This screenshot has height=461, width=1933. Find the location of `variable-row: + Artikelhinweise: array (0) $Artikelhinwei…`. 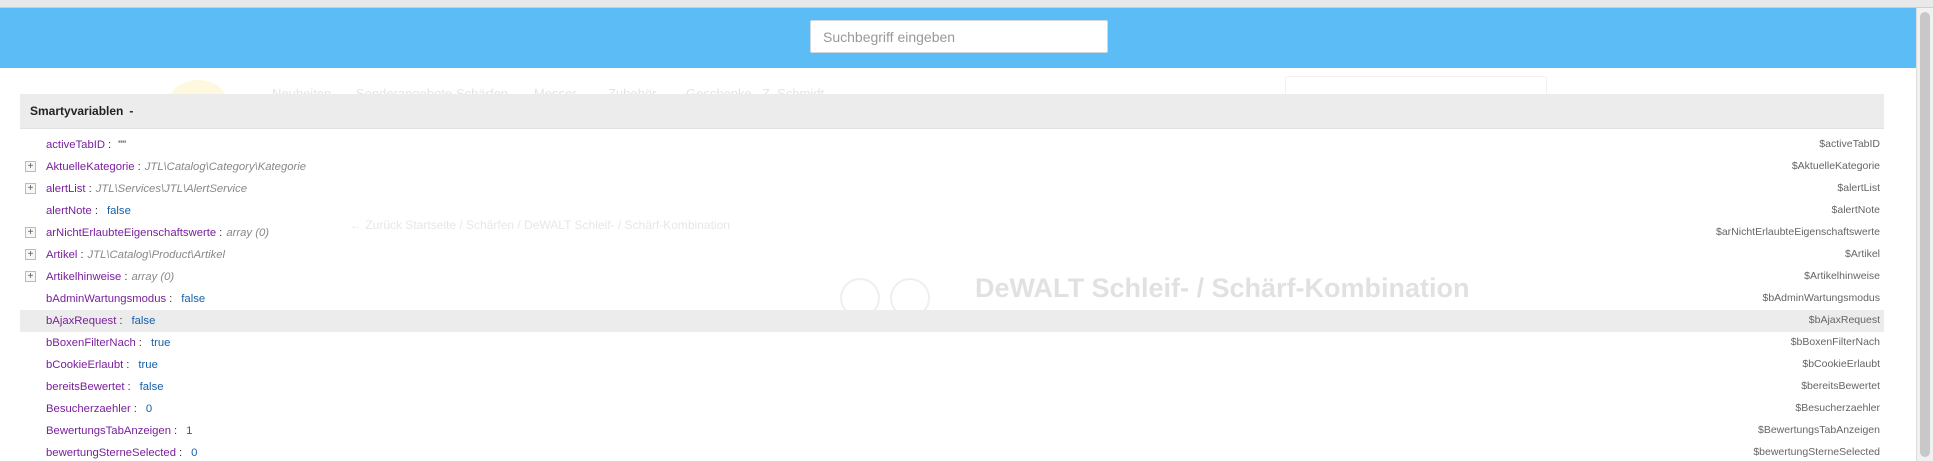

variable-row: + Artikelhinweise: array (0) $Artikelhinwei… is located at coordinates (952, 277).